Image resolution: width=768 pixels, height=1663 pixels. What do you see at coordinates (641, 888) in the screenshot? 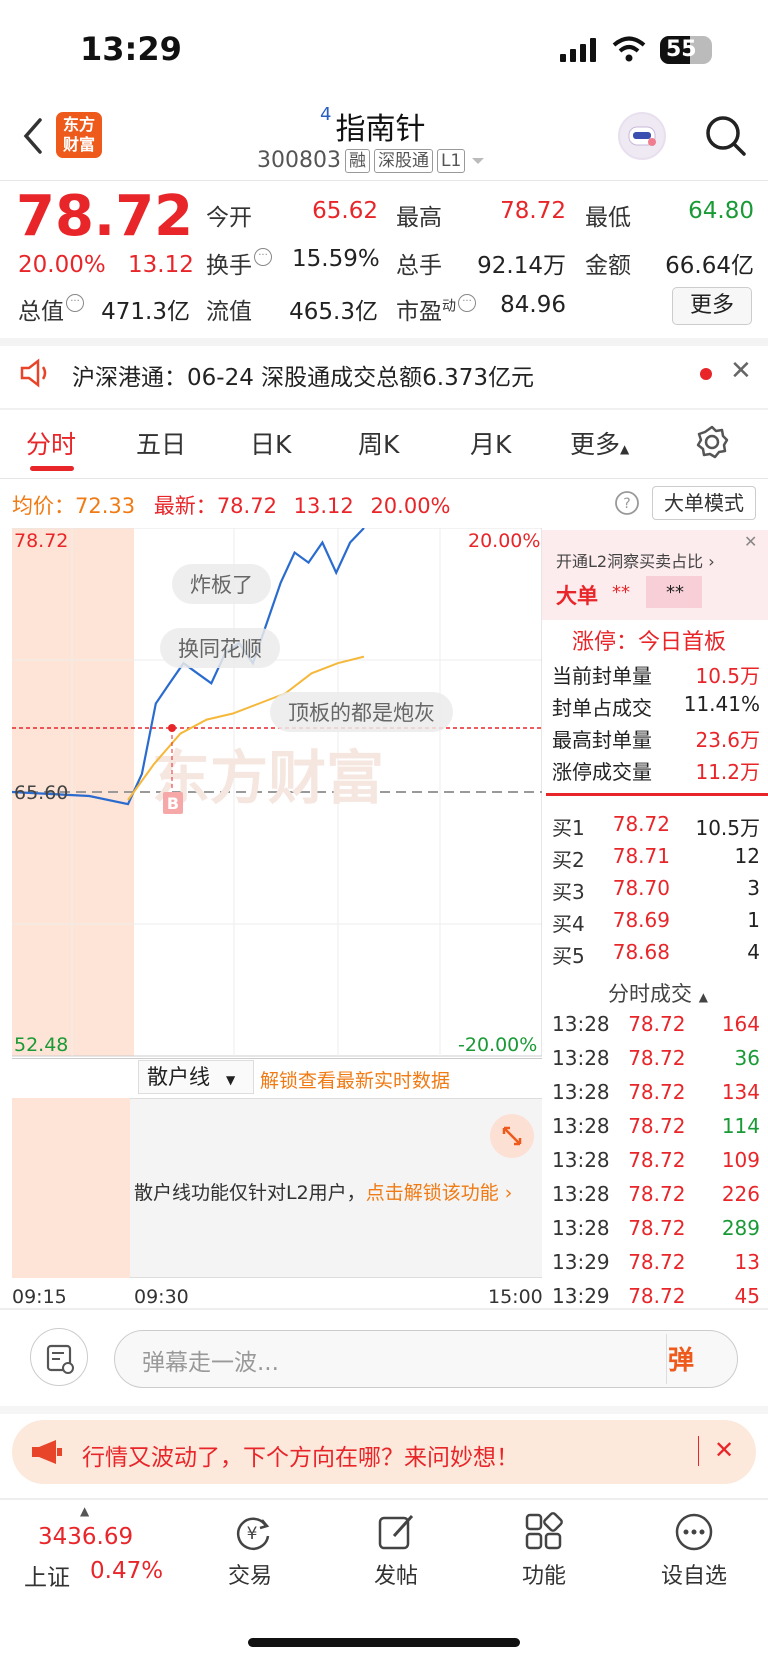
I see `bid-price: 78.70` at bounding box center [641, 888].